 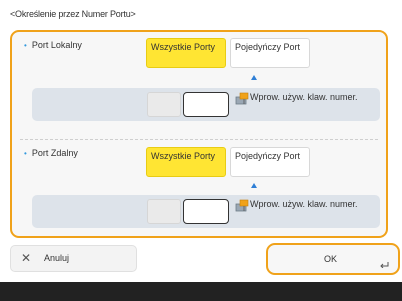 I want to click on remote-port-label: • Port Zdalny, so click(x=51, y=153).